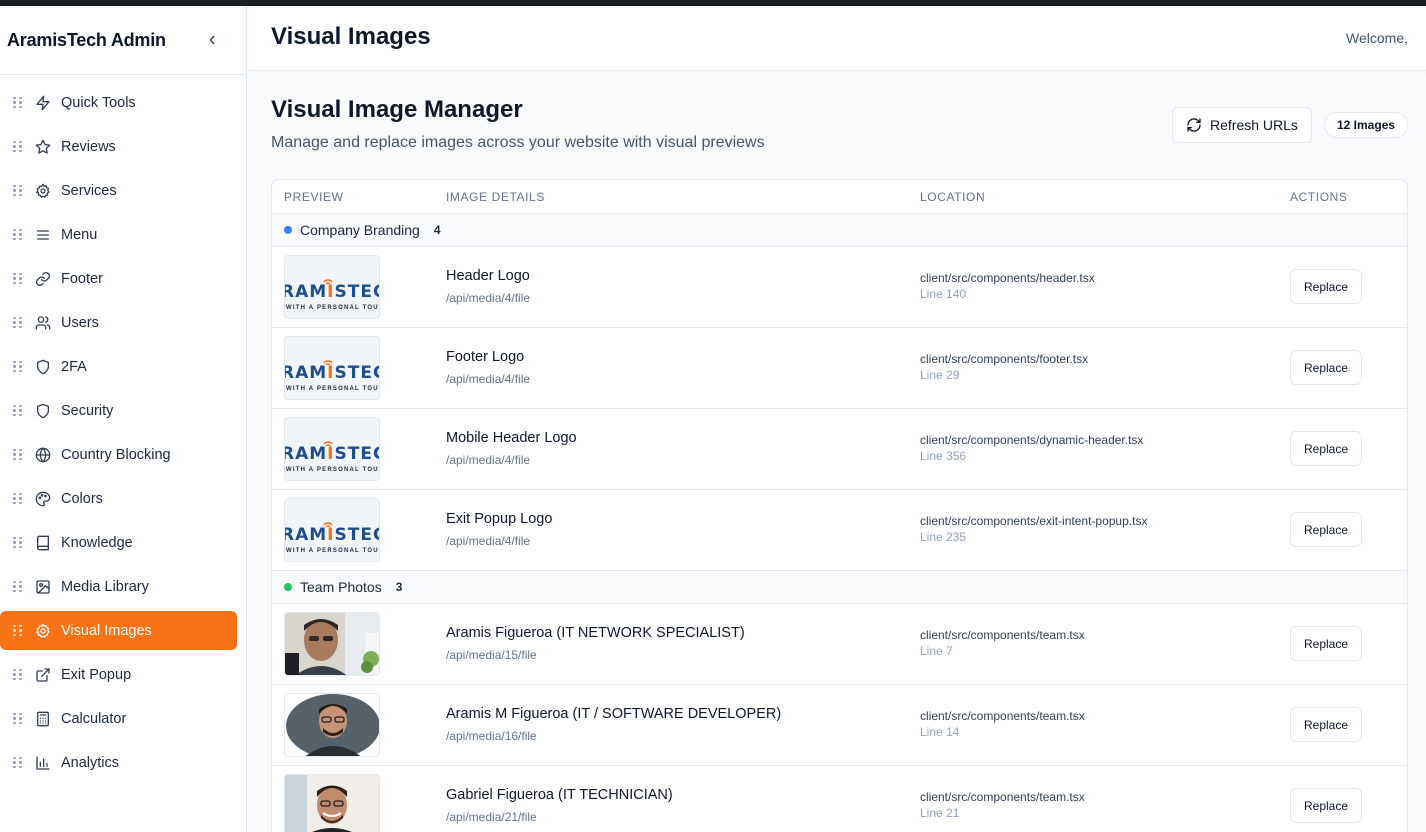 This screenshot has width=1426, height=832. Describe the element at coordinates (86, 39) in the screenshot. I see `brand-title: AramisTech Admin` at that location.